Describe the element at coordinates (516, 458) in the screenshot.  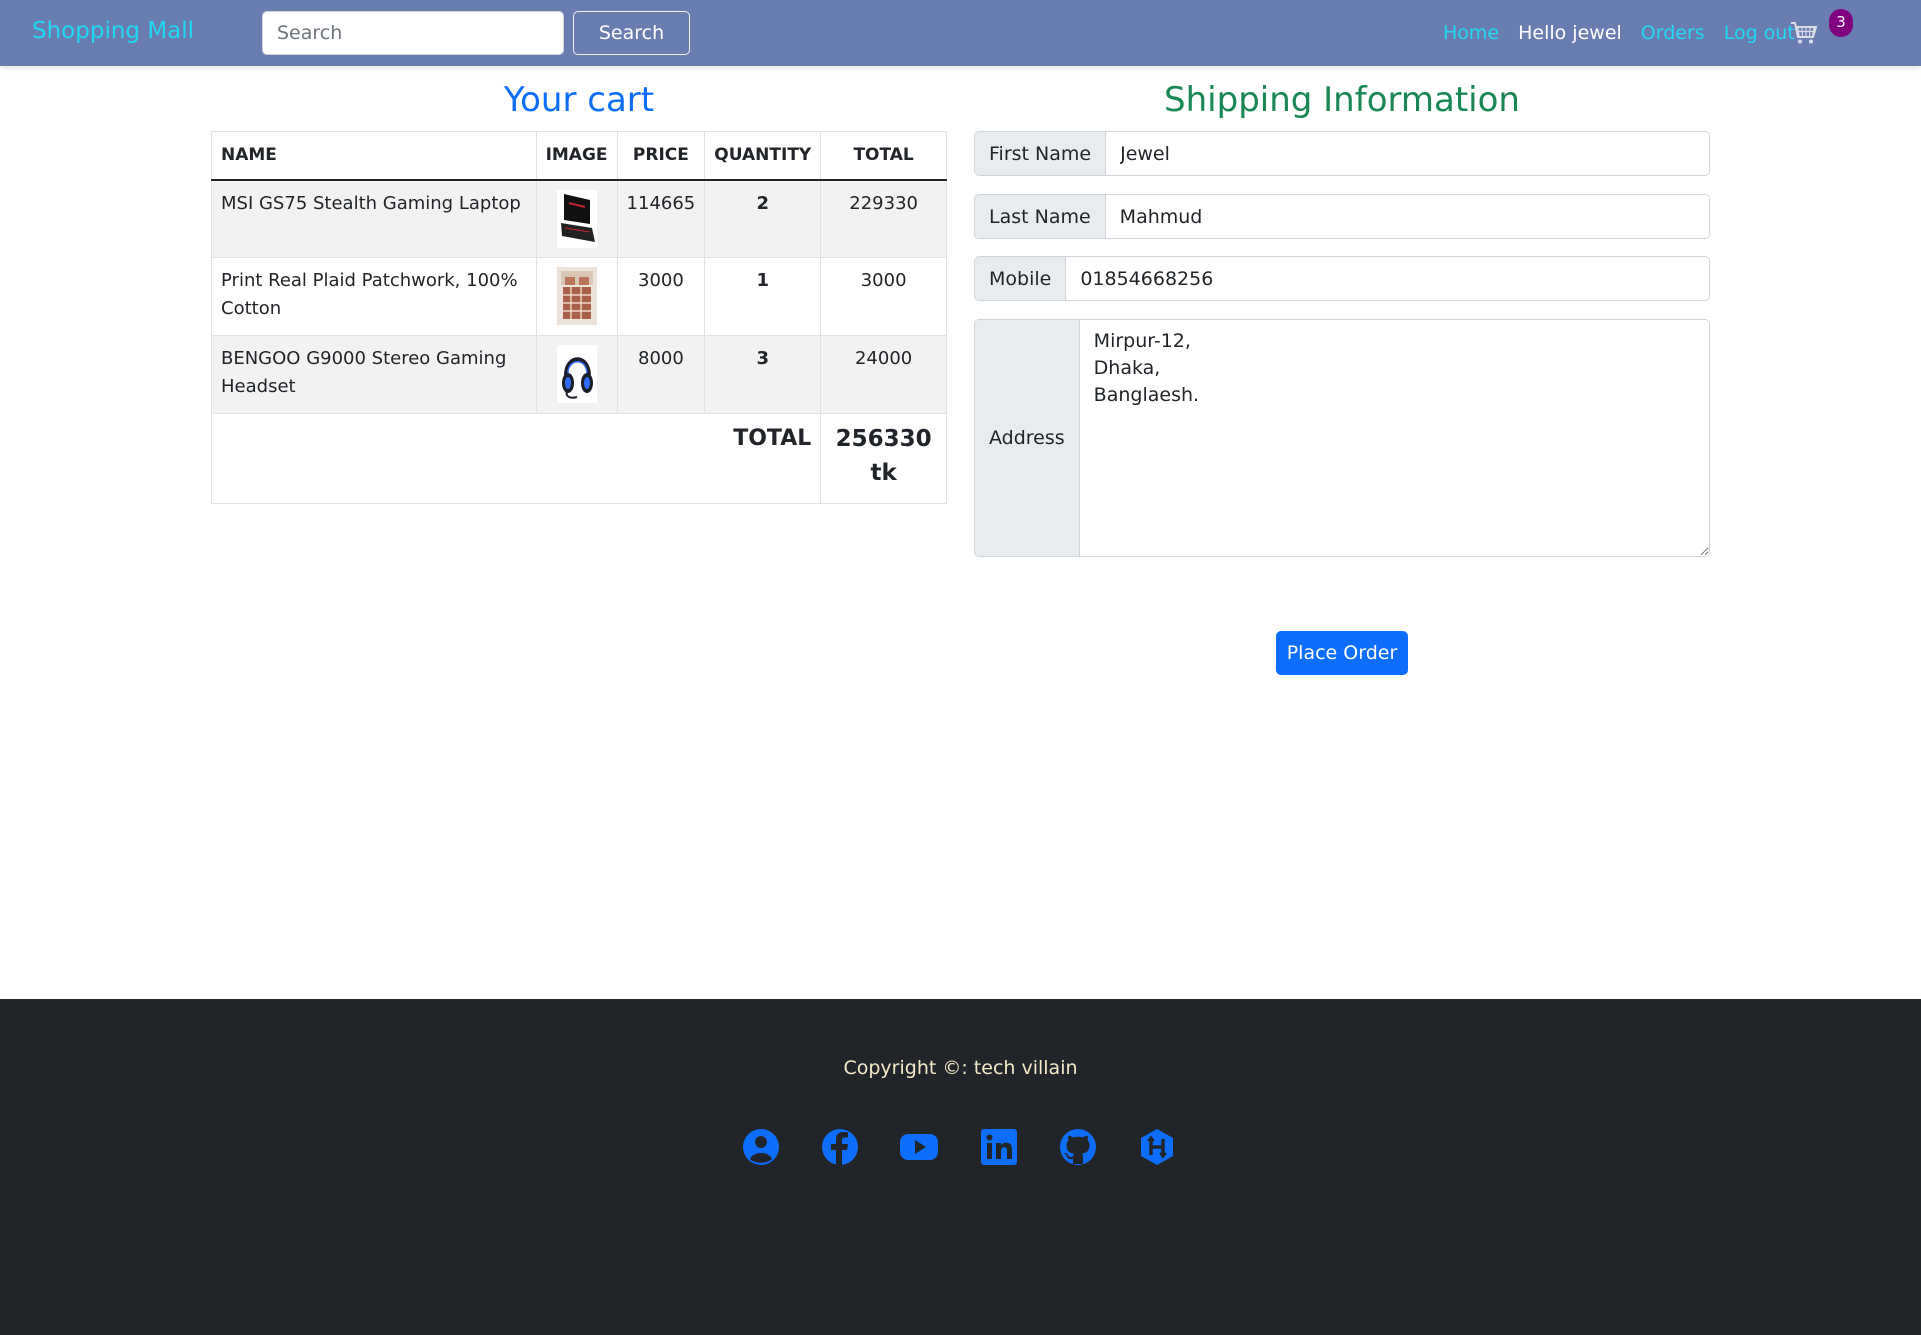
I see `grand-total-label: TOTAL` at that location.